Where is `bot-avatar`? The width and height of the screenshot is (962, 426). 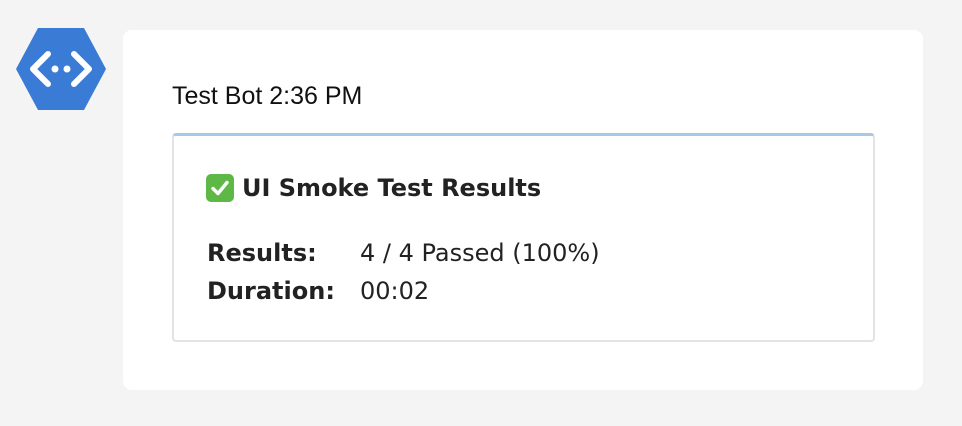
bot-avatar is located at coordinates (61, 69).